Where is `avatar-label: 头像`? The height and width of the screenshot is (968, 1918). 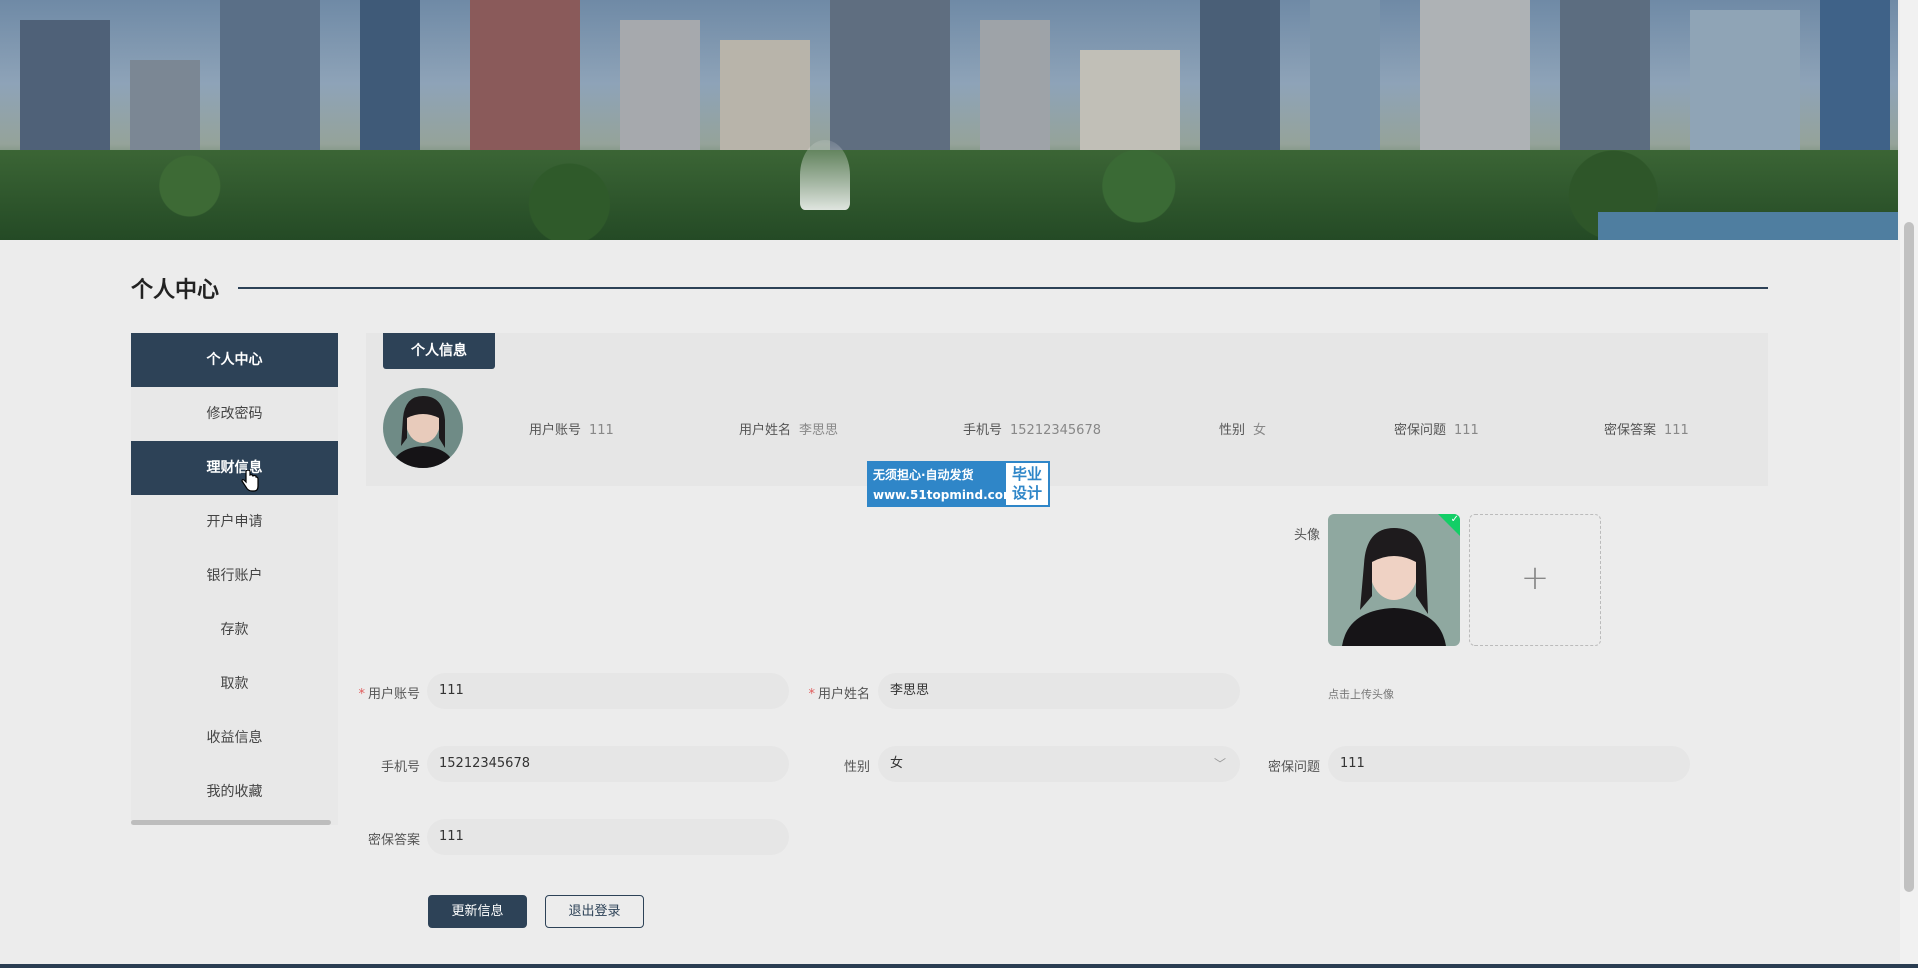
avatar-label: 头像 is located at coordinates (1306, 535).